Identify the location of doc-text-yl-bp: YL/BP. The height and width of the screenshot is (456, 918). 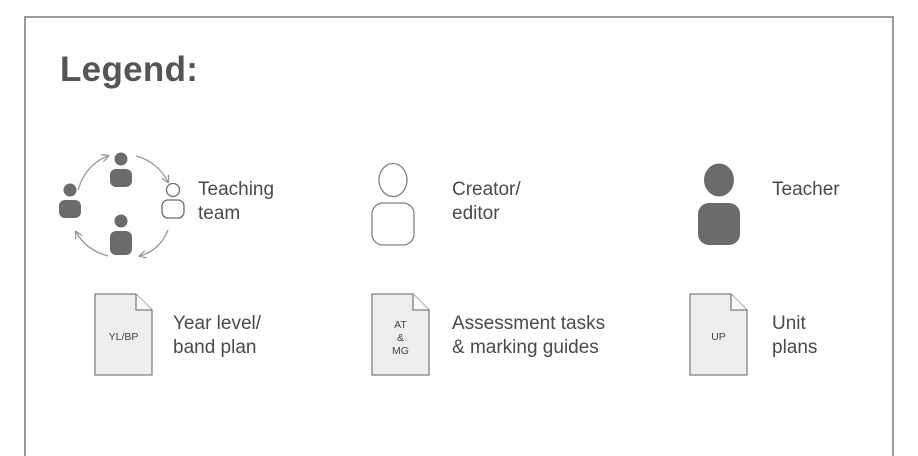
(124, 337).